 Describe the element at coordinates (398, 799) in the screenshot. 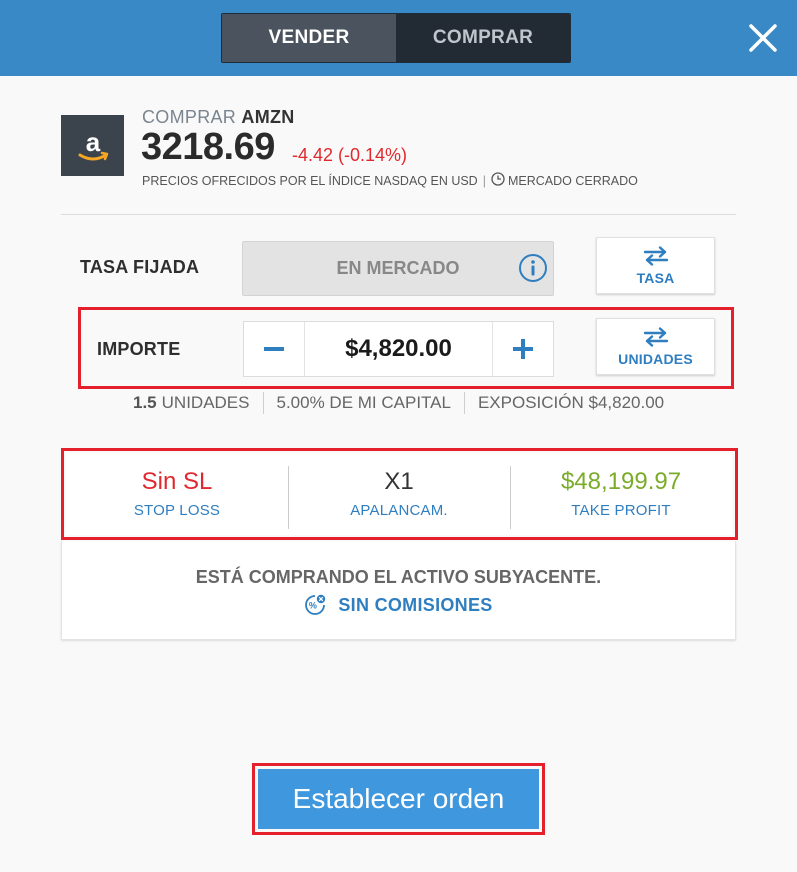

I see `place-order-button: Establecer orden` at that location.